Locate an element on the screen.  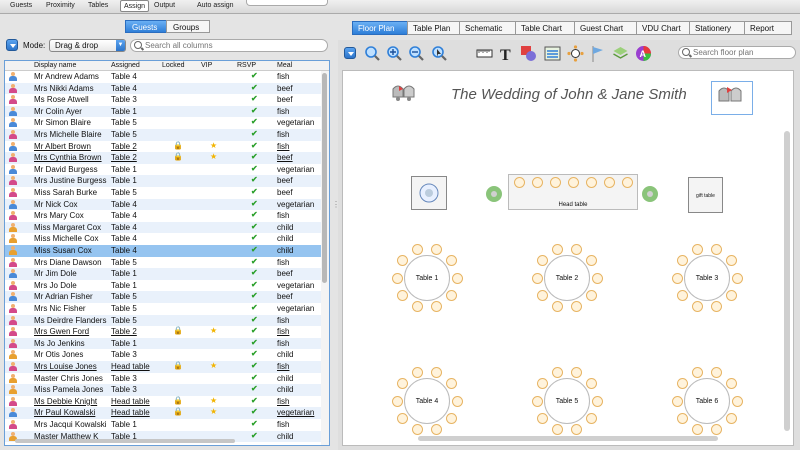
plan-menu-button is located at coordinates (350, 53).